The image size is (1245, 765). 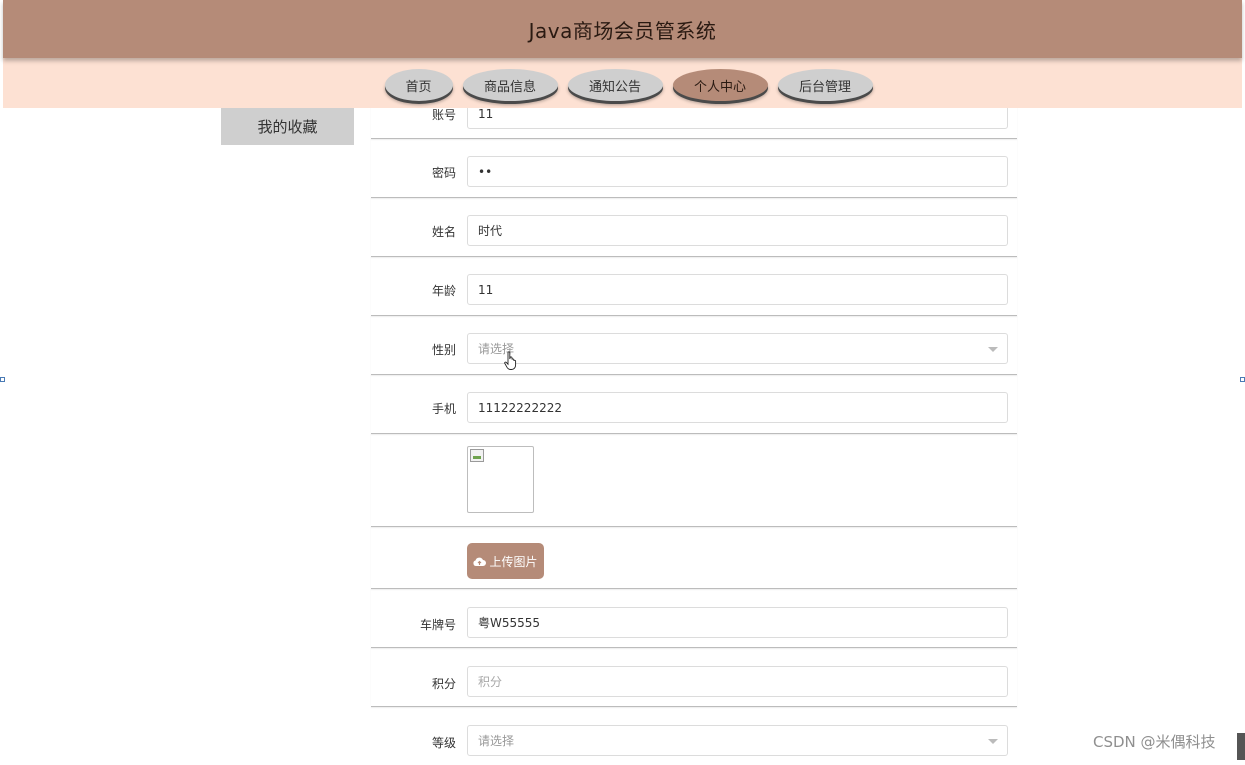 I want to click on nav-item-home: 首页, so click(x=418, y=85).